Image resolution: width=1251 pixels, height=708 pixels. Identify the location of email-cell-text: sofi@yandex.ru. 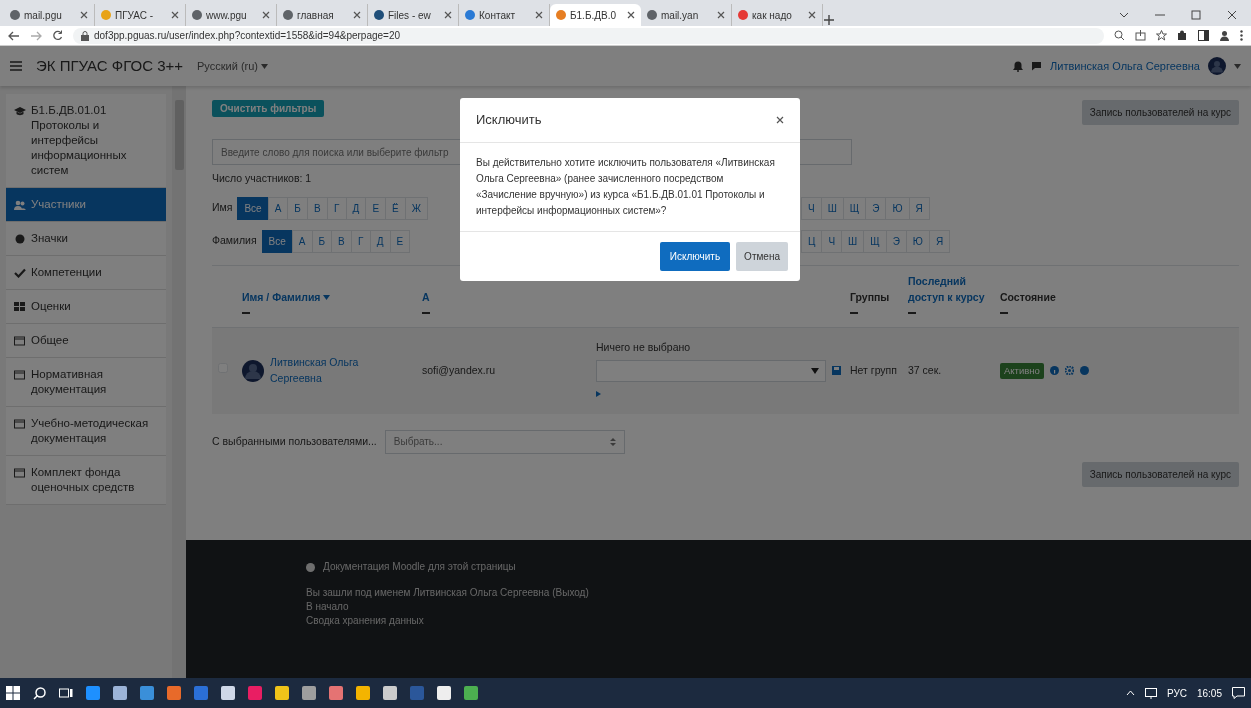
(459, 370).